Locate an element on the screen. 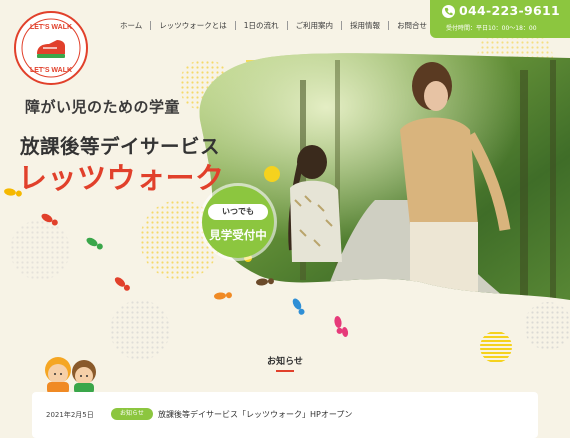  main-nav: ホーム レッツウォークとは 1日の流れ ご利用案内 採用情報 お問合せ is located at coordinates (273, 25).